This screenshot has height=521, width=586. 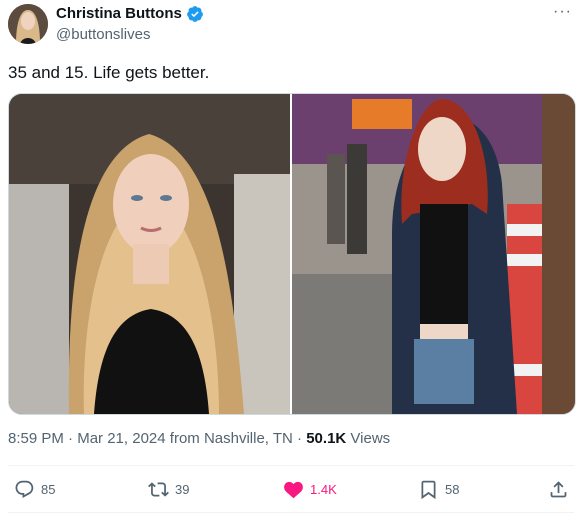 I want to click on location-prefix: from, so click(x=184, y=438).